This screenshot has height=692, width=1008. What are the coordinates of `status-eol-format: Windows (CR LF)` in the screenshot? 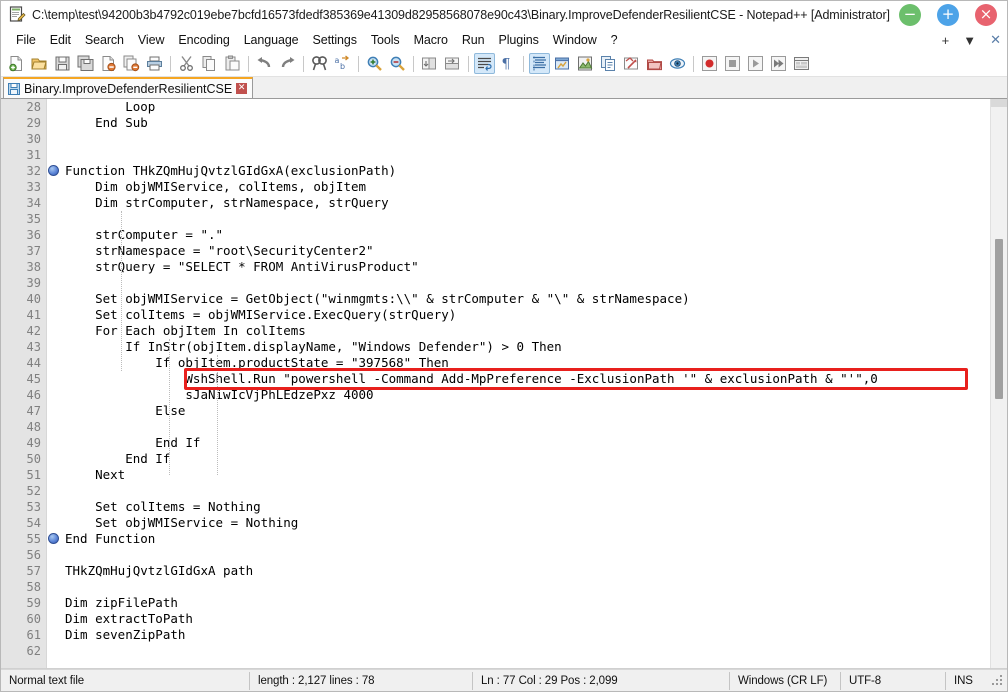 It's located at (785, 681).